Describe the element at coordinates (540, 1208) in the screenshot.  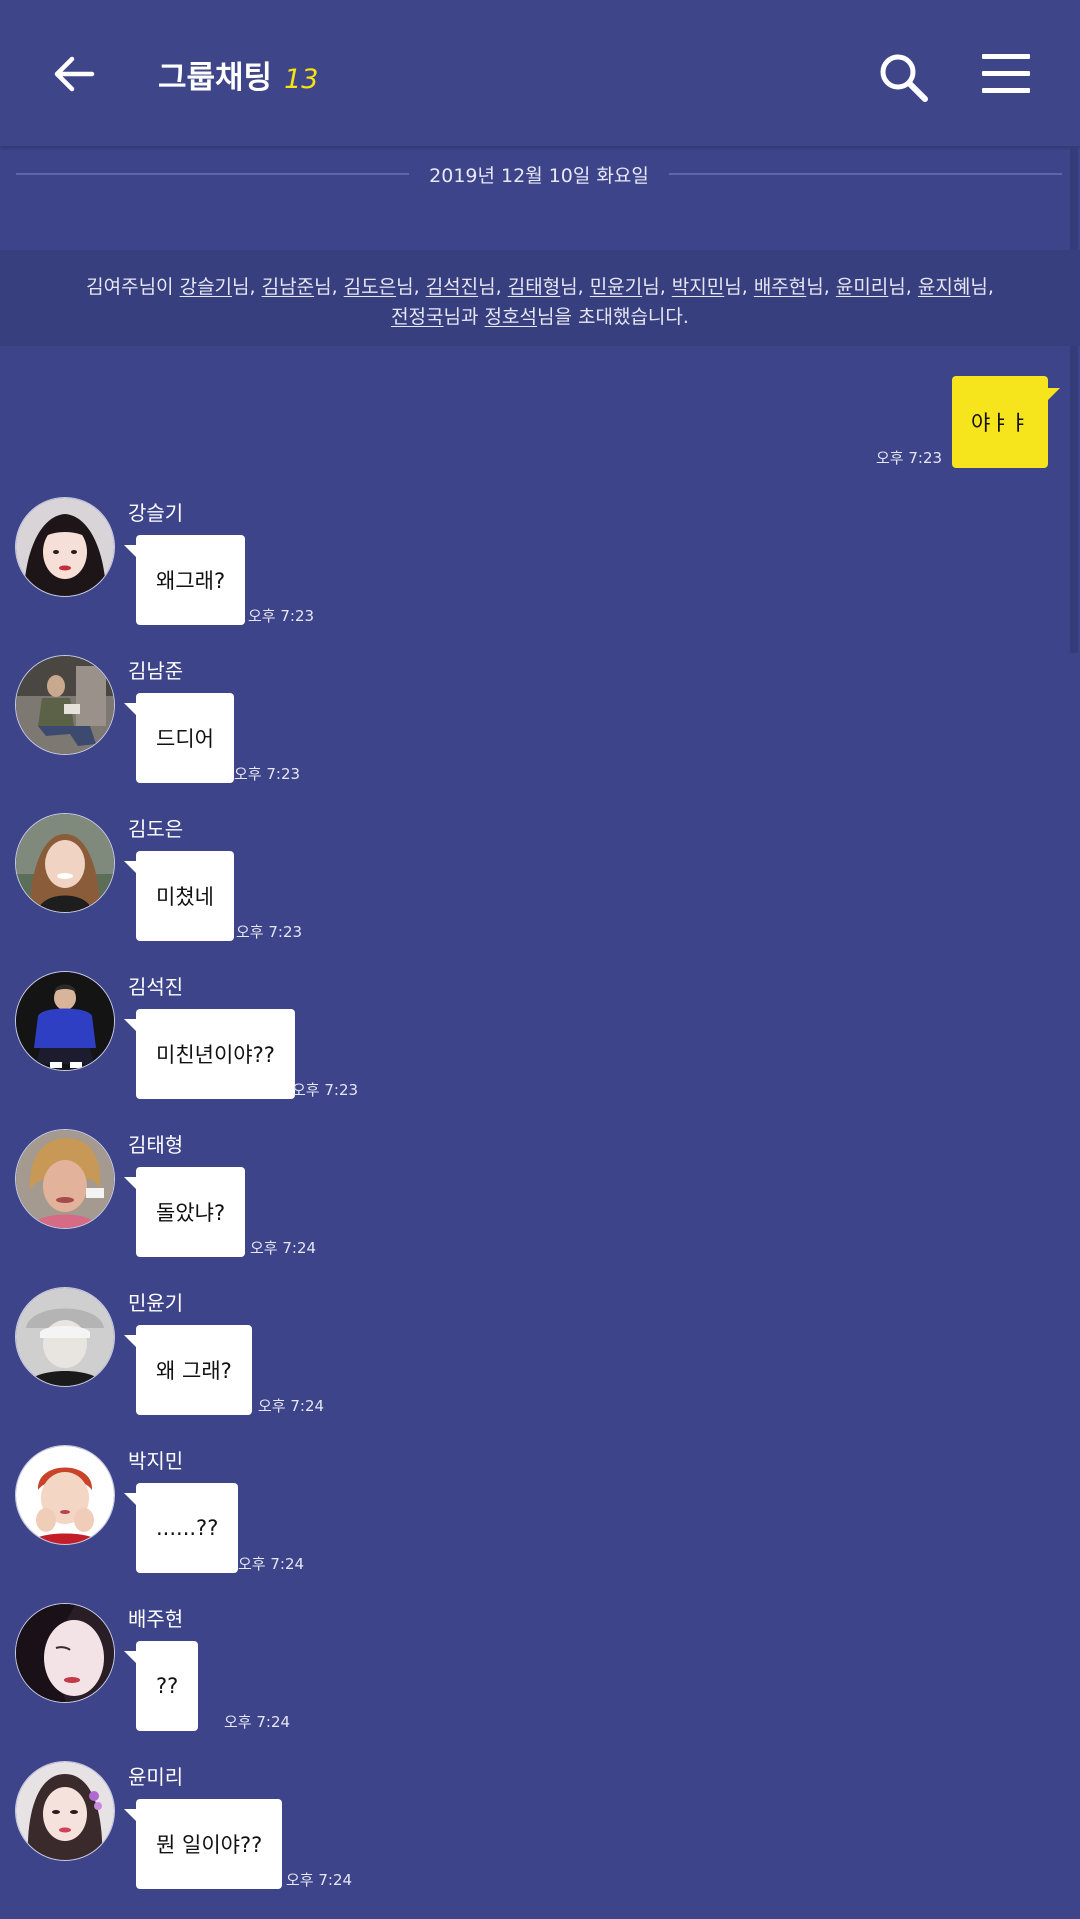
I see `message-row: 김태형 돌았냐? 오후 7:24` at that location.